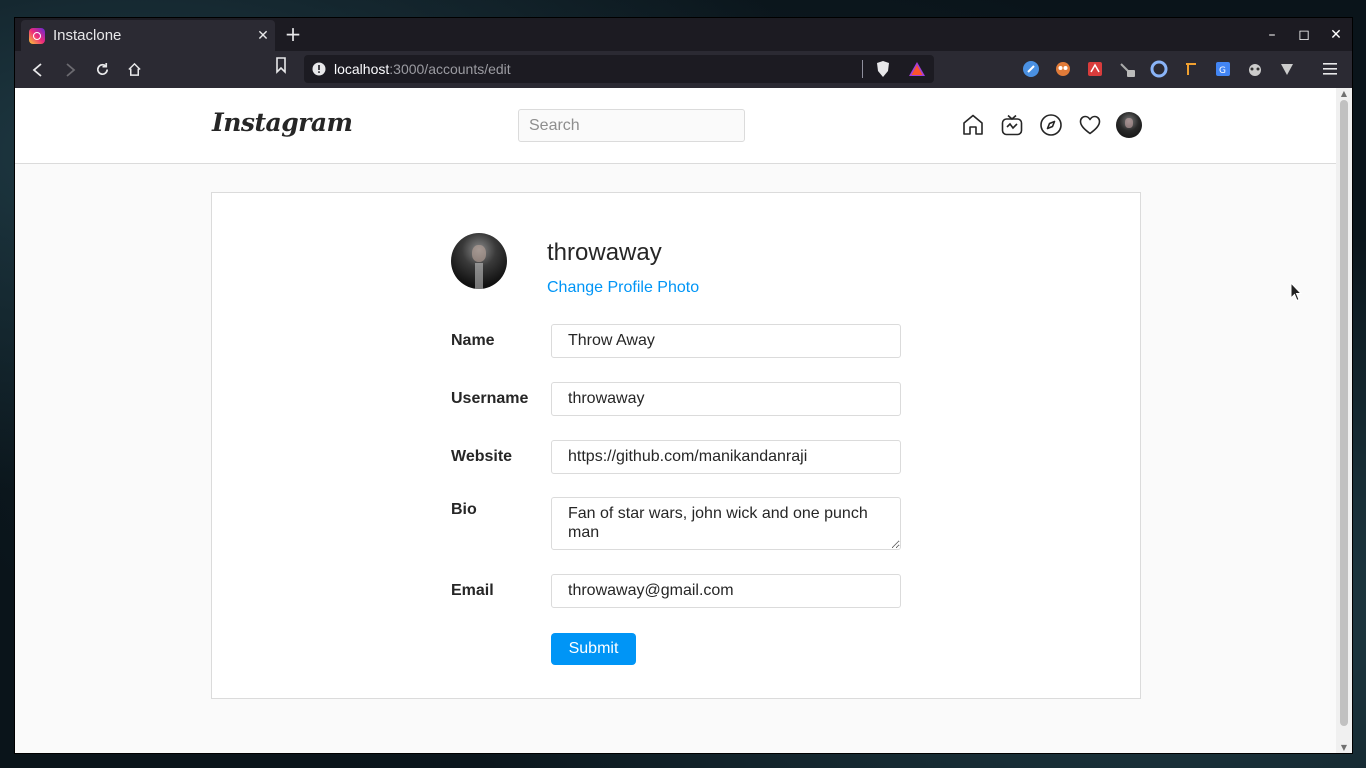 The width and height of the screenshot is (1366, 768). I want to click on svg-text: G, so click(1222, 71).